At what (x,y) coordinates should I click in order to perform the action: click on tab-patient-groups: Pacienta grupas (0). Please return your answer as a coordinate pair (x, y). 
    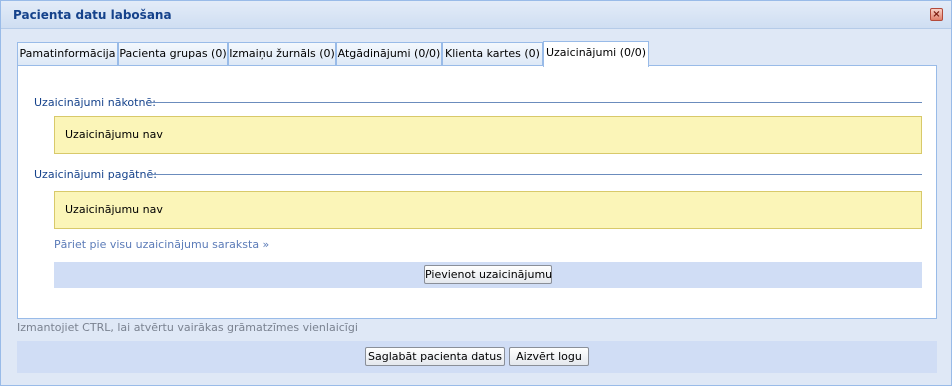
    Looking at the image, I should click on (173, 54).